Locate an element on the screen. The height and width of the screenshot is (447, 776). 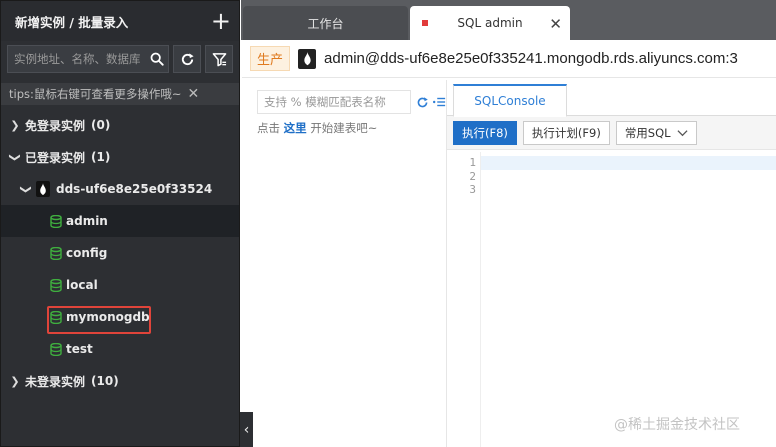
tree-group-free: ❯ 免登录实例 (0) is located at coordinates (120, 125).